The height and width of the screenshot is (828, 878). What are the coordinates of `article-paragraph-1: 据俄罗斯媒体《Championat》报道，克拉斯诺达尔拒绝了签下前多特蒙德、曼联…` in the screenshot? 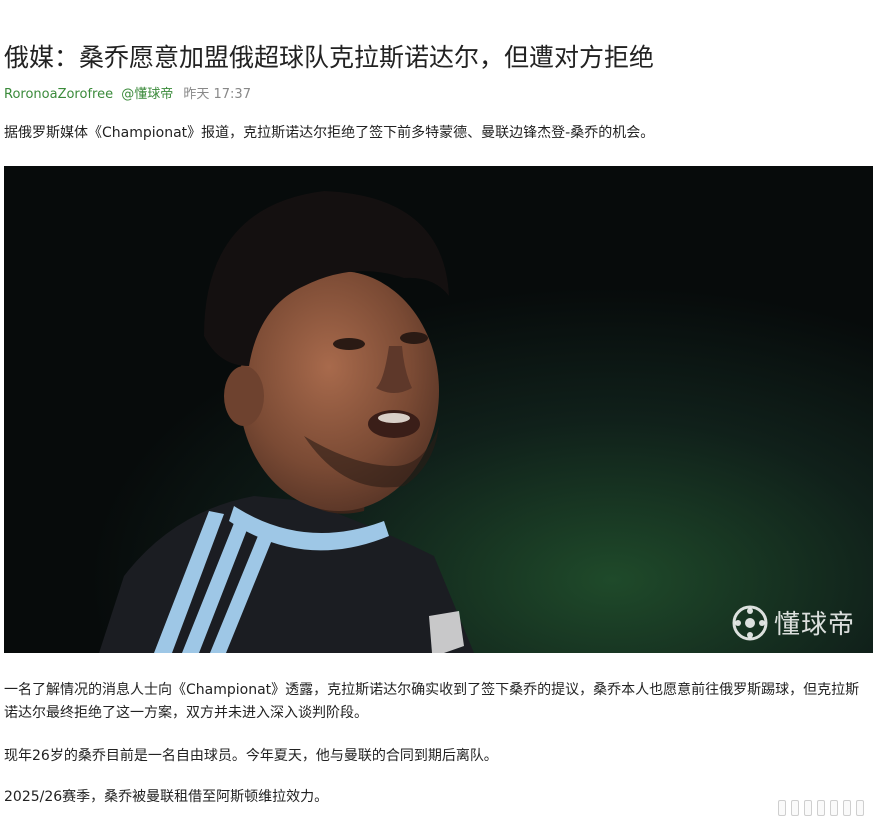 It's located at (329, 133).